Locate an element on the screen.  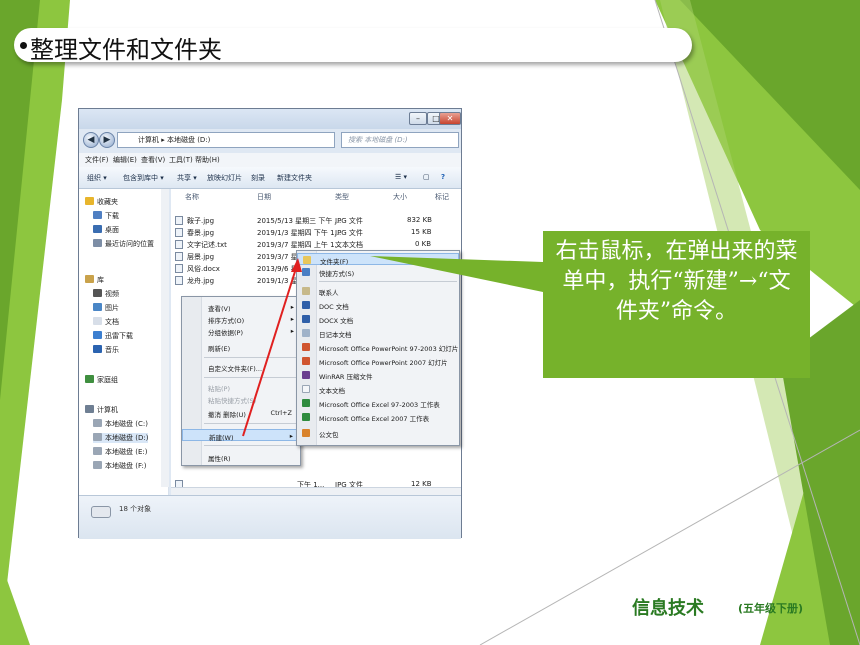
instruction-callout: 右击鼠标，在弹出来的菜单中，执行“新建”→“文件夹”命令。 is located at coordinates (676, 304).